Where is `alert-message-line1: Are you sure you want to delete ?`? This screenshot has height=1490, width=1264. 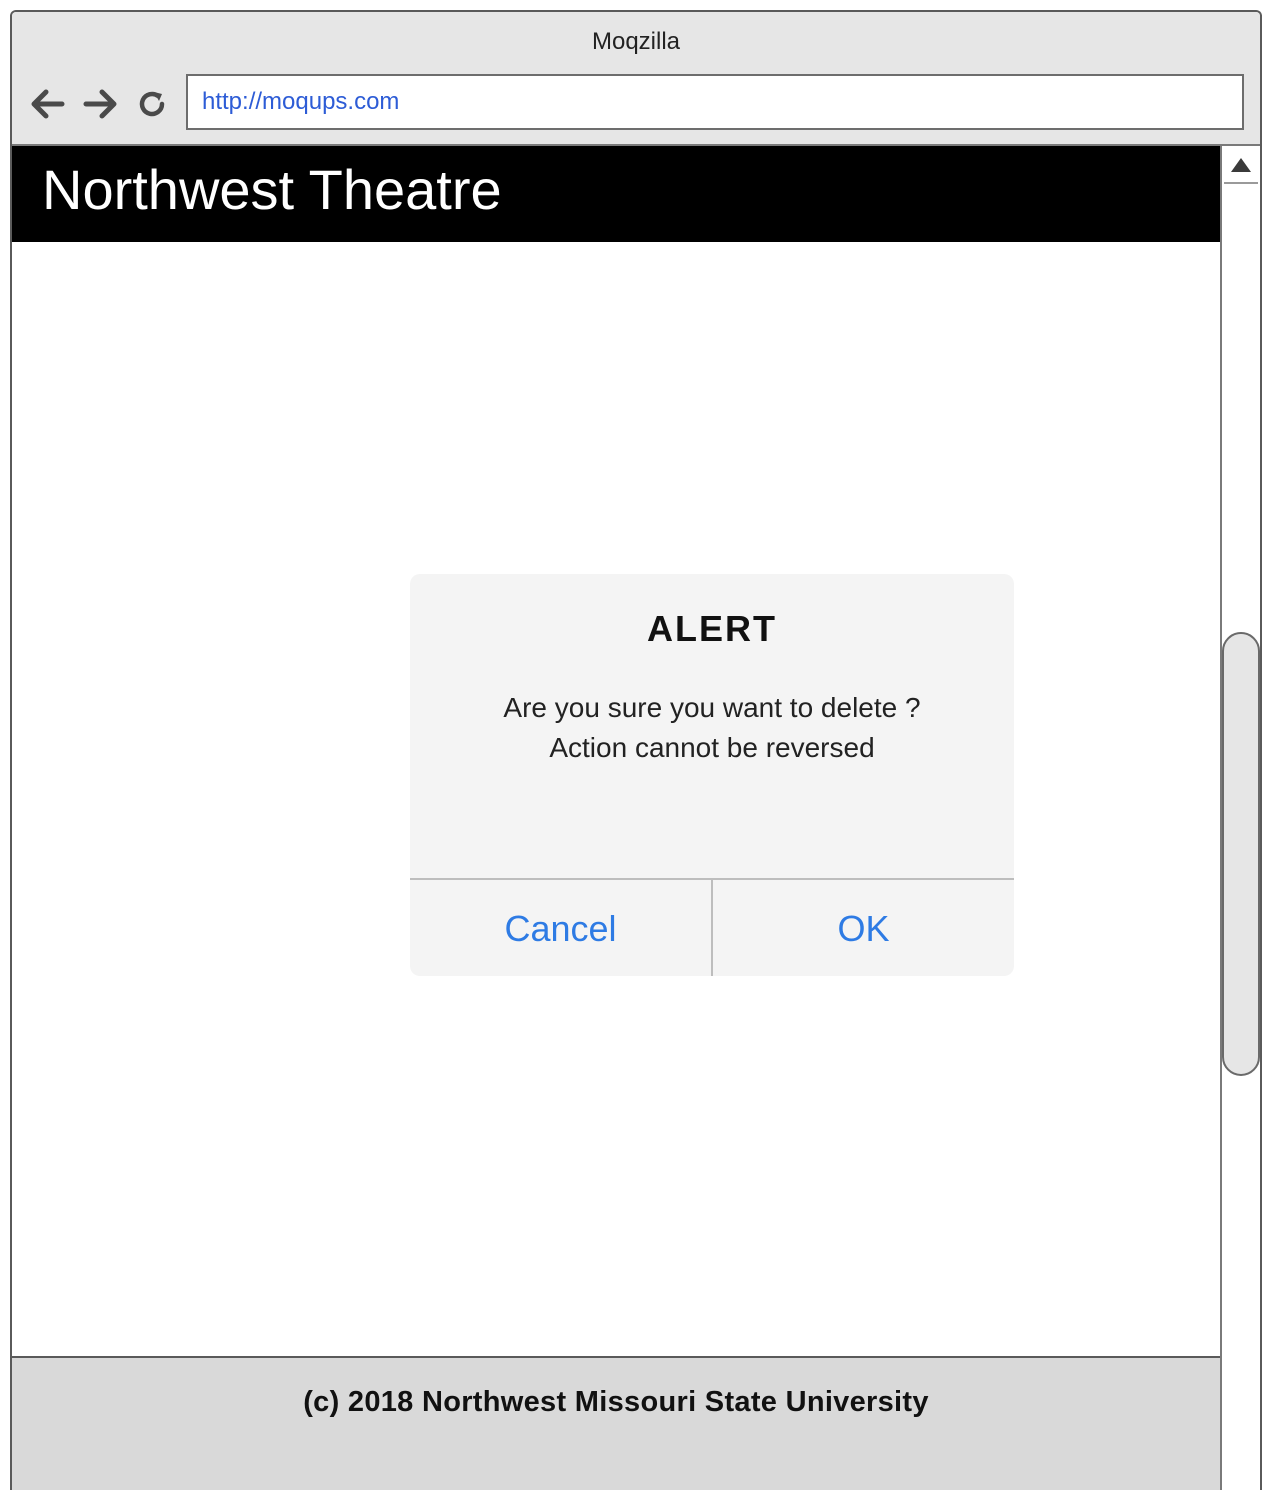
alert-message-line1: Are you sure you want to delete ? is located at coordinates (712, 707).